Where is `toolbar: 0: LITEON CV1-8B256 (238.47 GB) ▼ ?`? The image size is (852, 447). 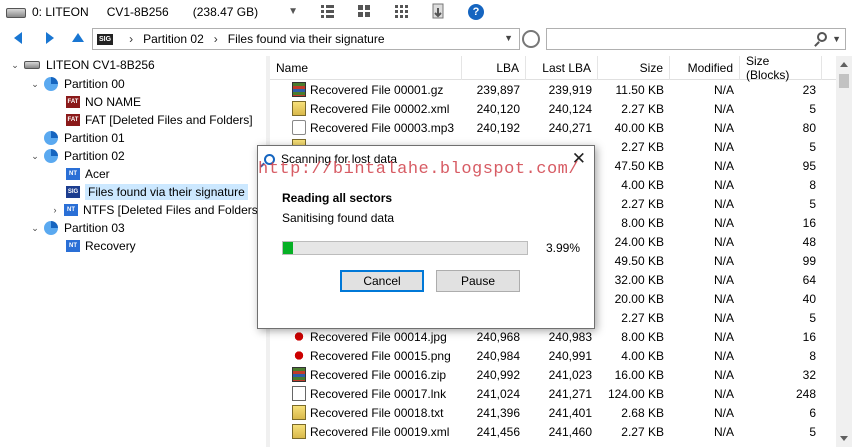 toolbar: 0: LITEON CV1-8B256 (238.47 GB) ▼ ? is located at coordinates (426, 12).